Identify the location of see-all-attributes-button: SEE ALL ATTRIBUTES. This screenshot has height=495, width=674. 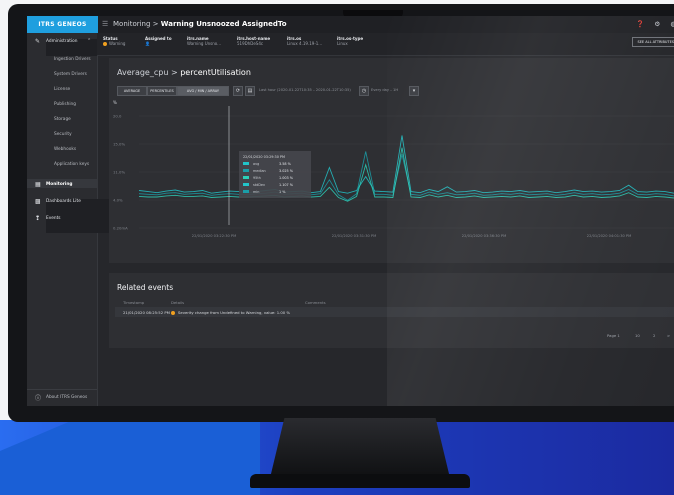
(652, 42).